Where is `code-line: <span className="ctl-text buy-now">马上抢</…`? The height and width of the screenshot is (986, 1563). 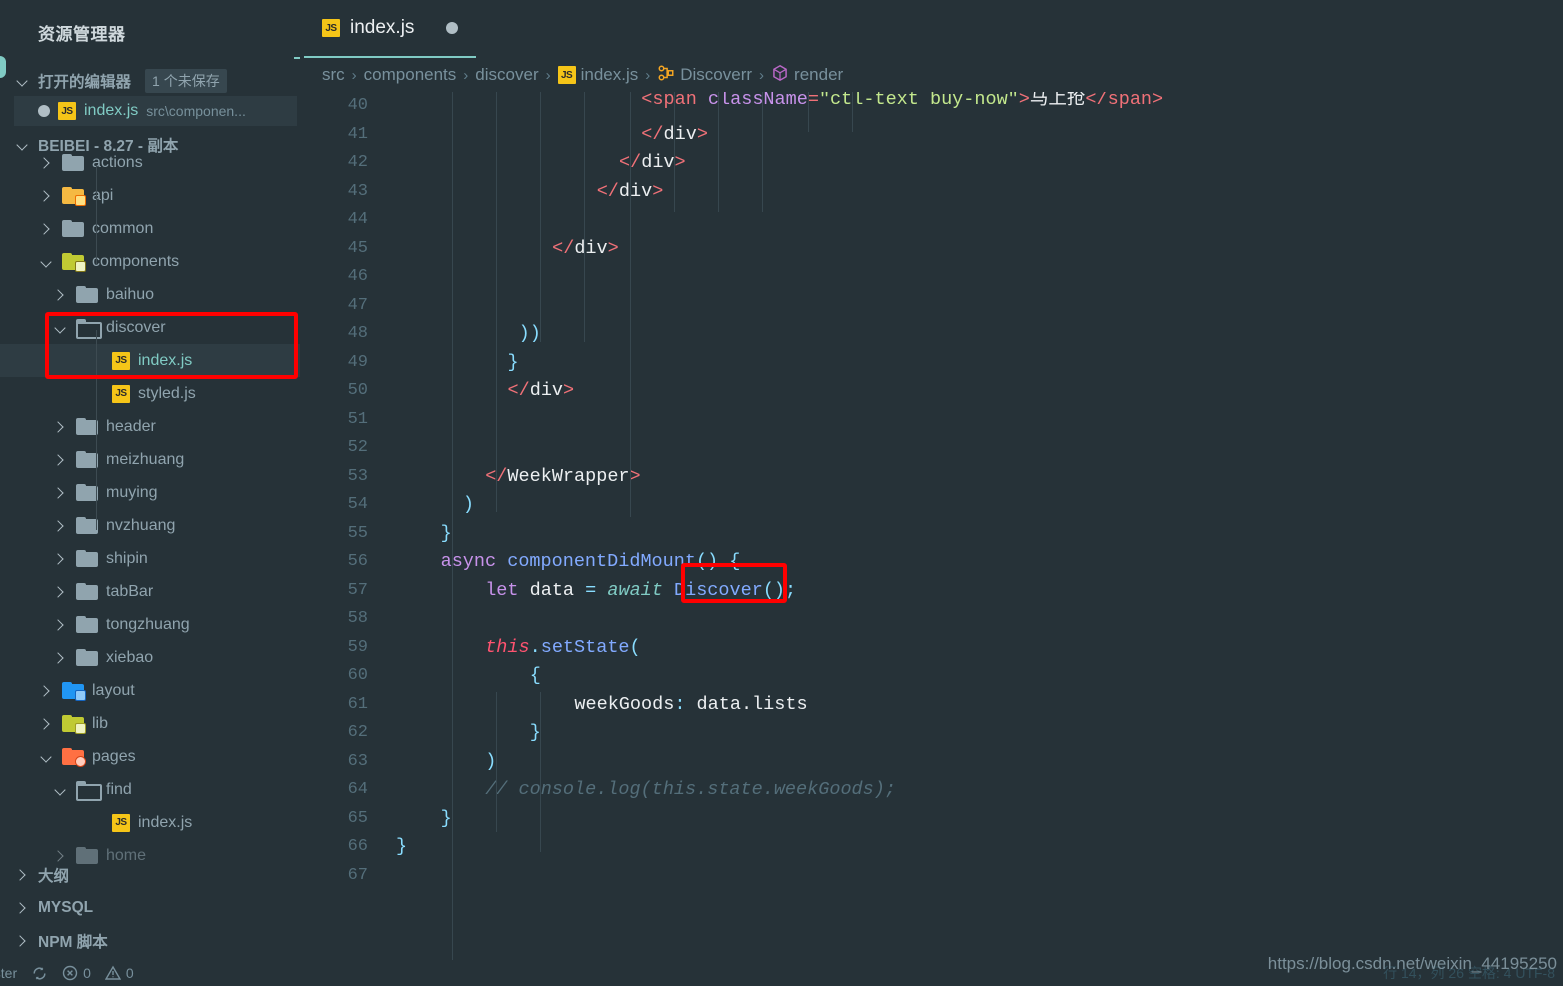 code-line: <span className="ctl-text buy-now">马上抢</… is located at coordinates (979, 103).